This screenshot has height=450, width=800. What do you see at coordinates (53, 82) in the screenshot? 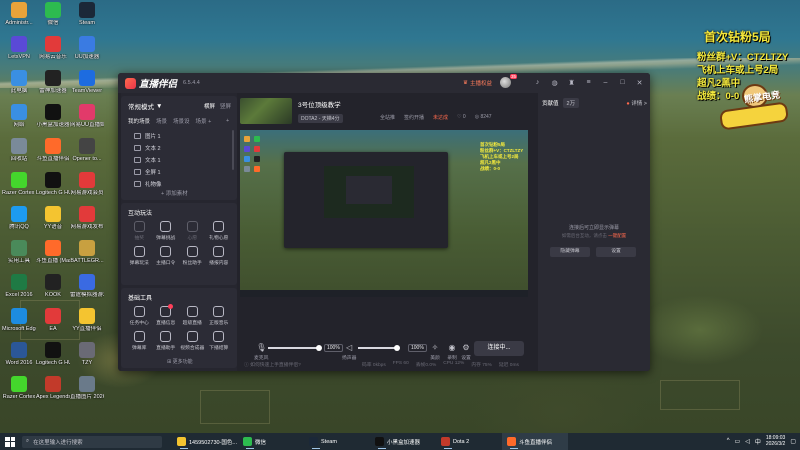
I see `desktop-icon: 雷神加速器` at bounding box center [53, 82].